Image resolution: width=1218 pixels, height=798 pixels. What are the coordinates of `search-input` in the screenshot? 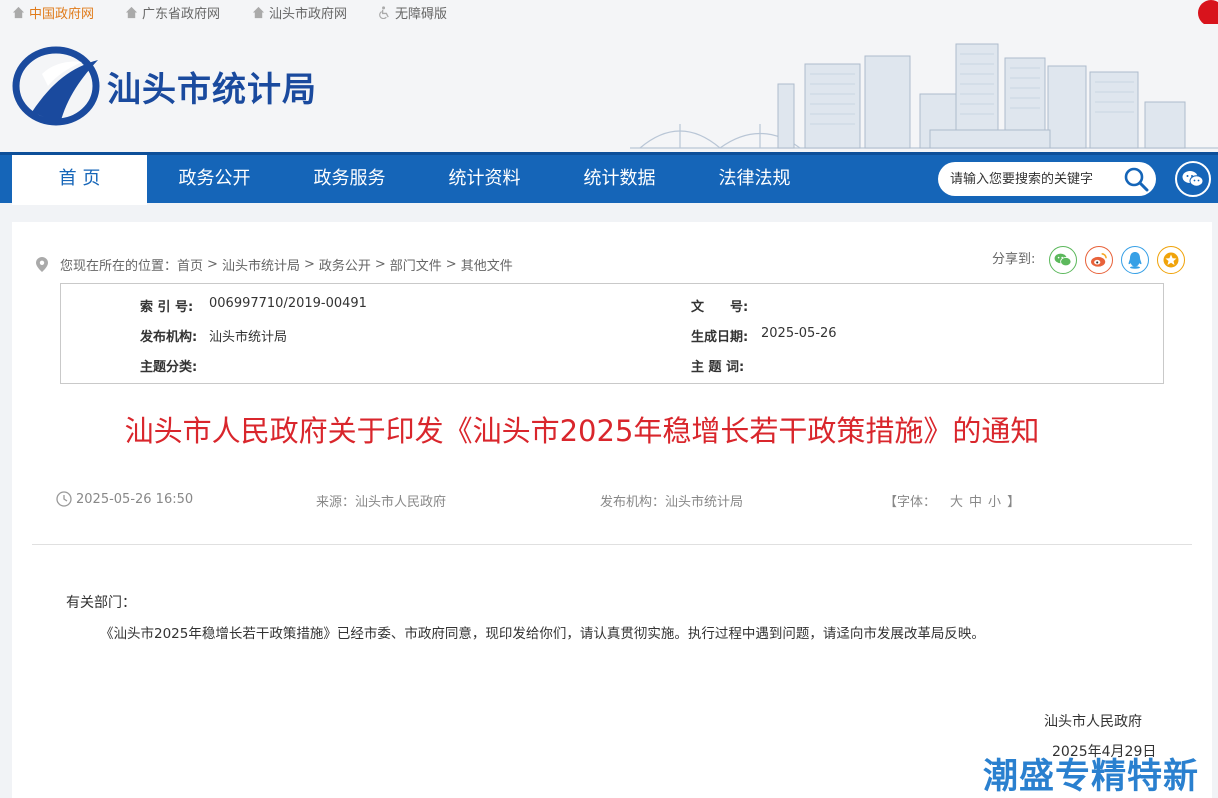 It's located at (1035, 179).